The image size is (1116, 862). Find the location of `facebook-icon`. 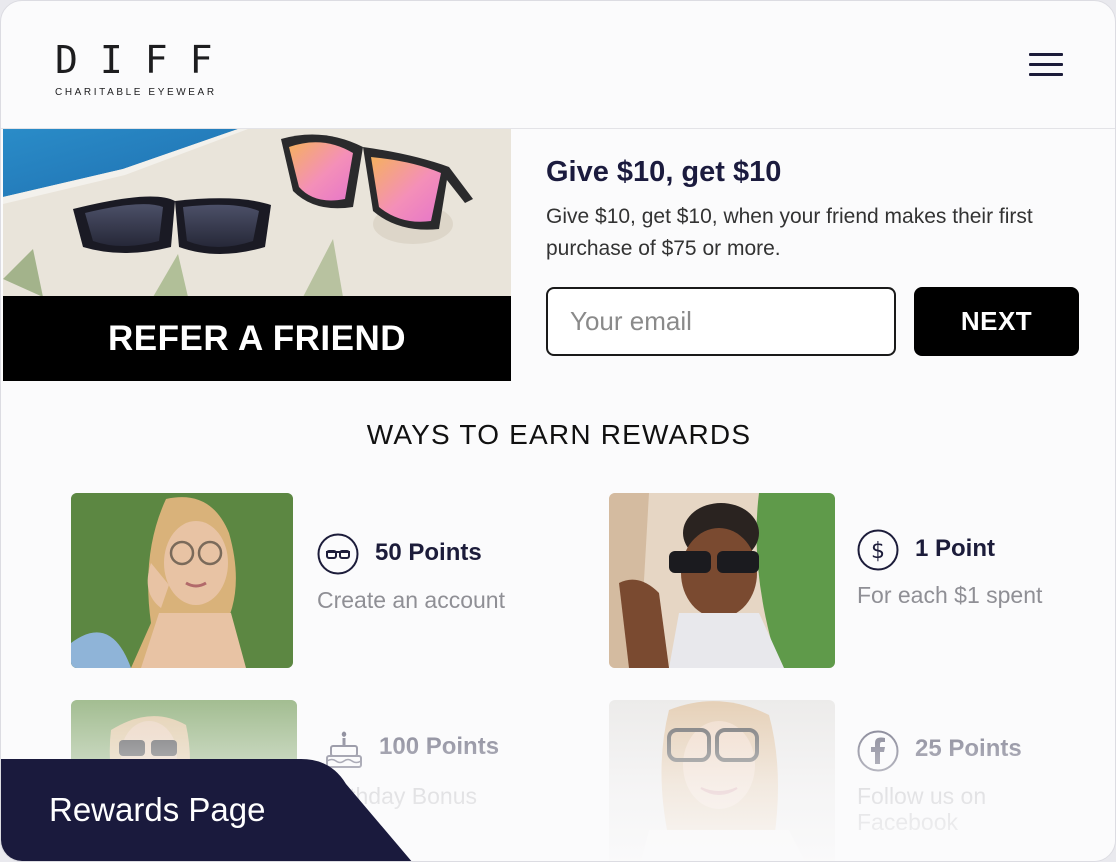

facebook-icon is located at coordinates (878, 751).